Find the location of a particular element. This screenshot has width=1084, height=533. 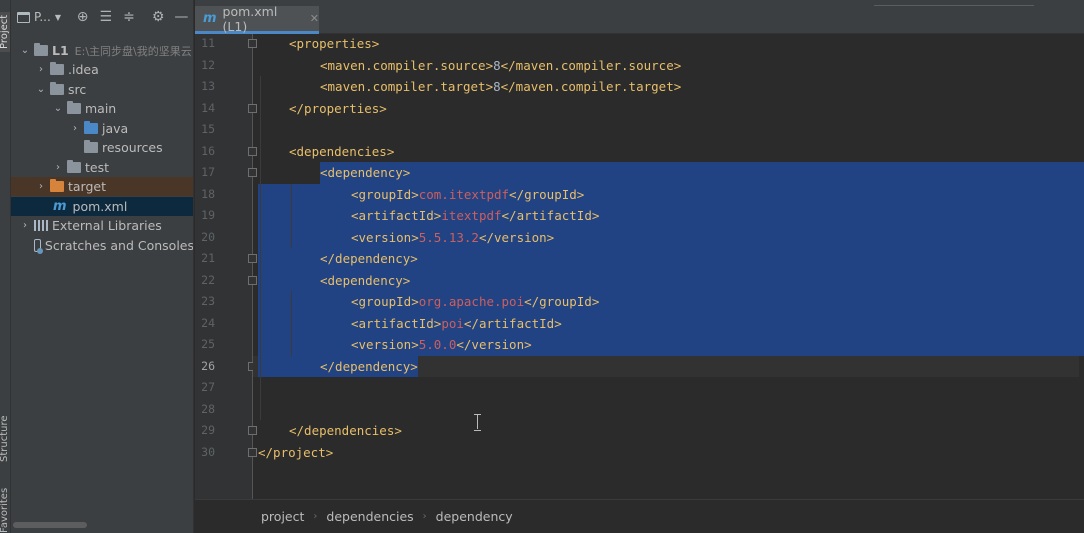

xml-close-tag: </artifactId> is located at coordinates (512, 323).